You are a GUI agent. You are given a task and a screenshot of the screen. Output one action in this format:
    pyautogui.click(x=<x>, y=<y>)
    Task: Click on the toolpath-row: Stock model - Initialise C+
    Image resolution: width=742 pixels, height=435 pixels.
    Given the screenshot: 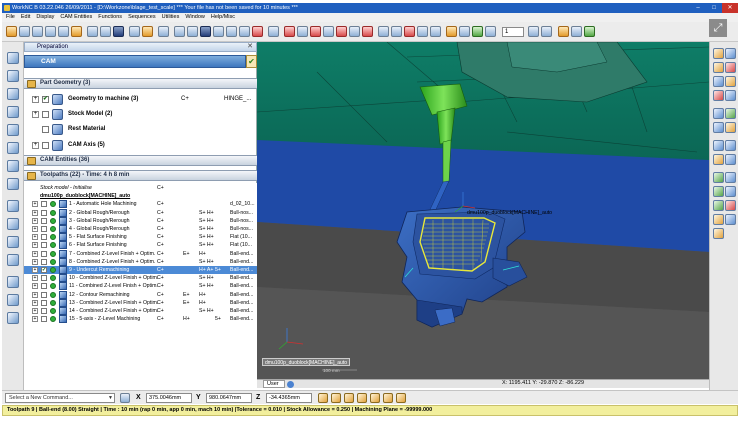 What is the action you would take?
    pyautogui.click(x=140, y=188)
    